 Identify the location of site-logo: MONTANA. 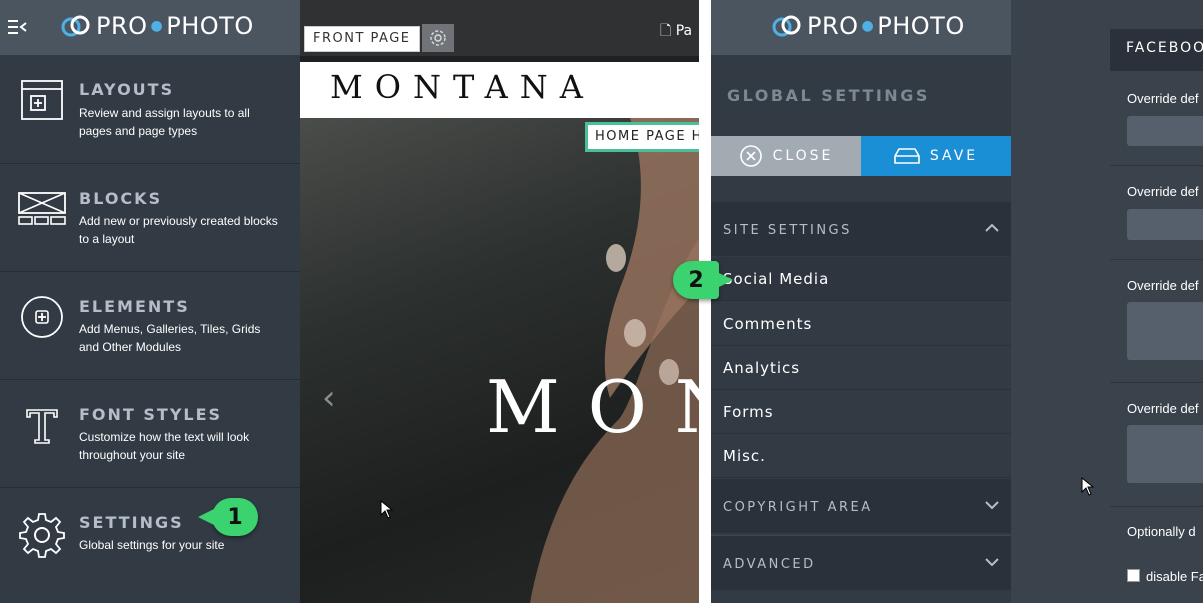
(462, 87).